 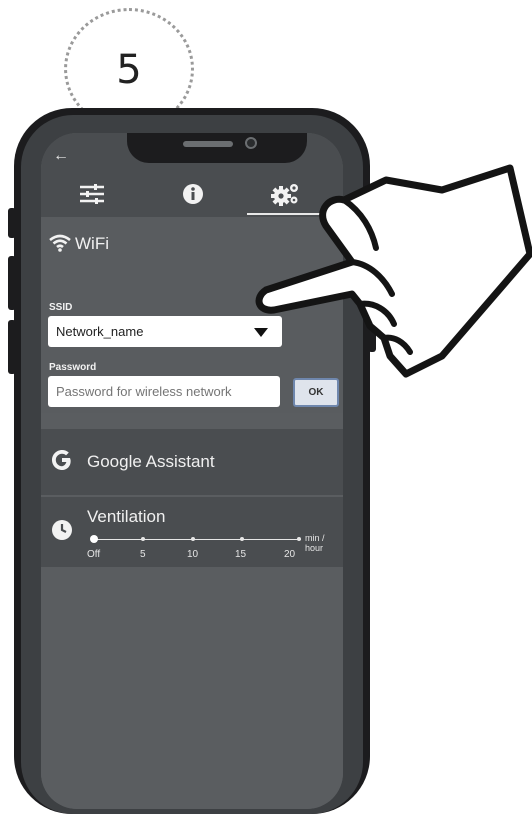 I want to click on password-label: Password, so click(x=73, y=367).